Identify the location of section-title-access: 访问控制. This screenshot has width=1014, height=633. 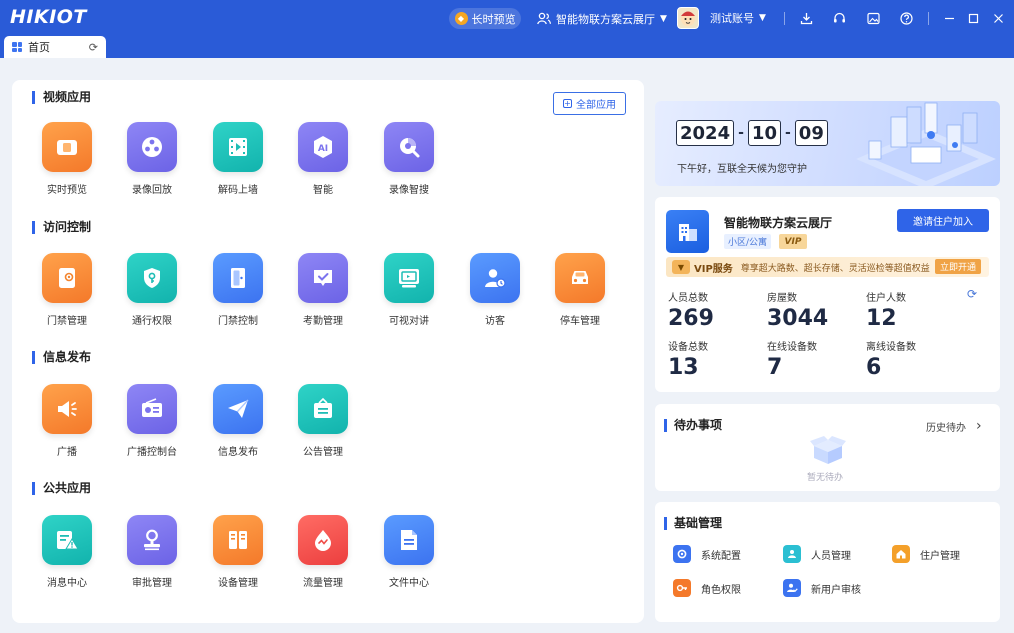
(61, 227).